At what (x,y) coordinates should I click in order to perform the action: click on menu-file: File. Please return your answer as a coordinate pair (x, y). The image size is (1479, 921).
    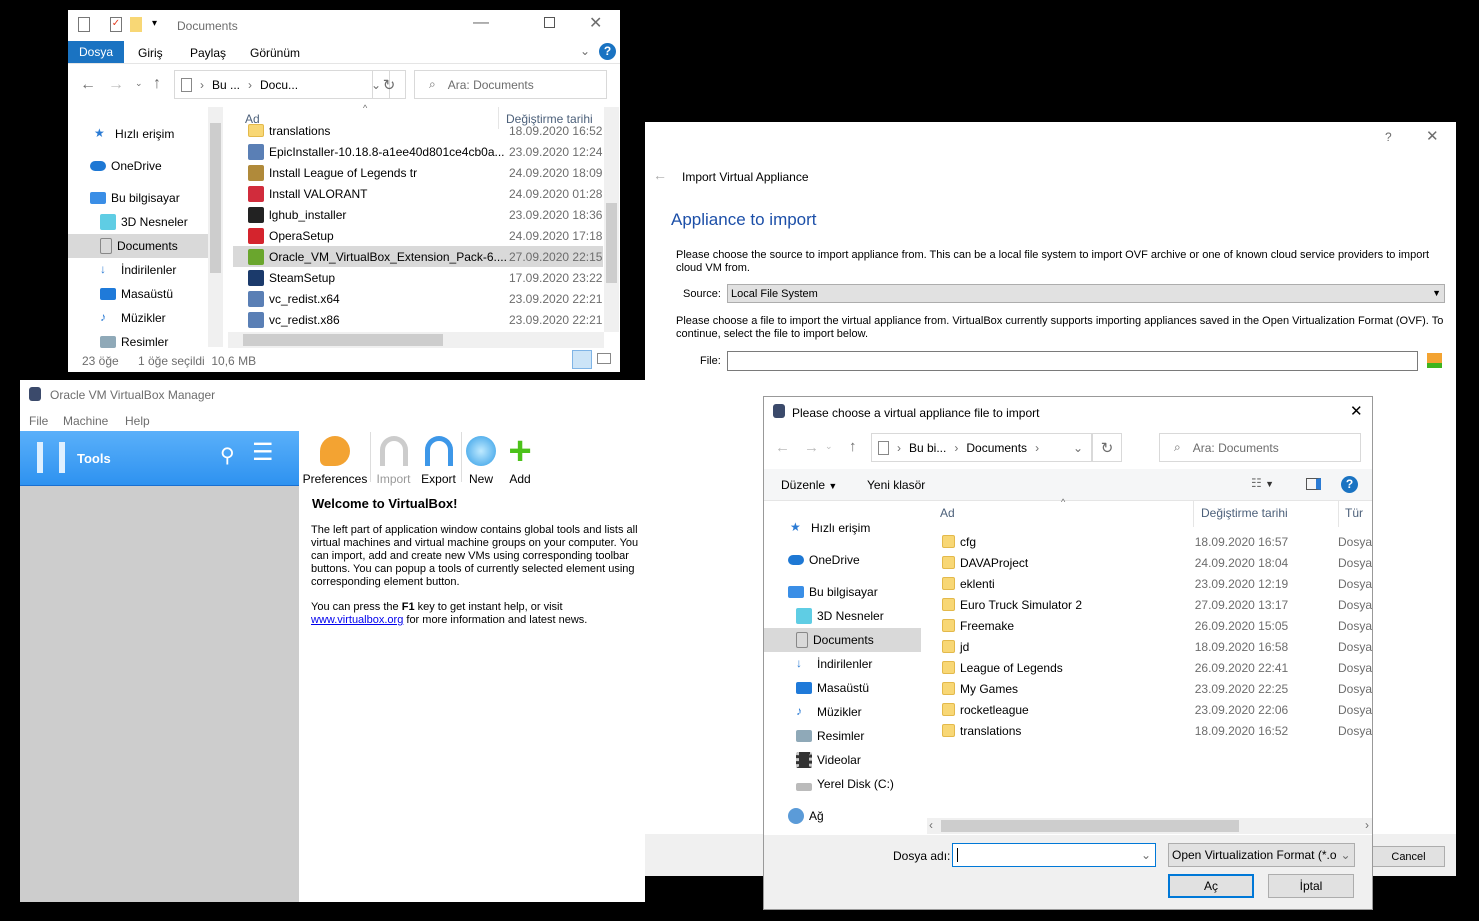
    Looking at the image, I should click on (38, 421).